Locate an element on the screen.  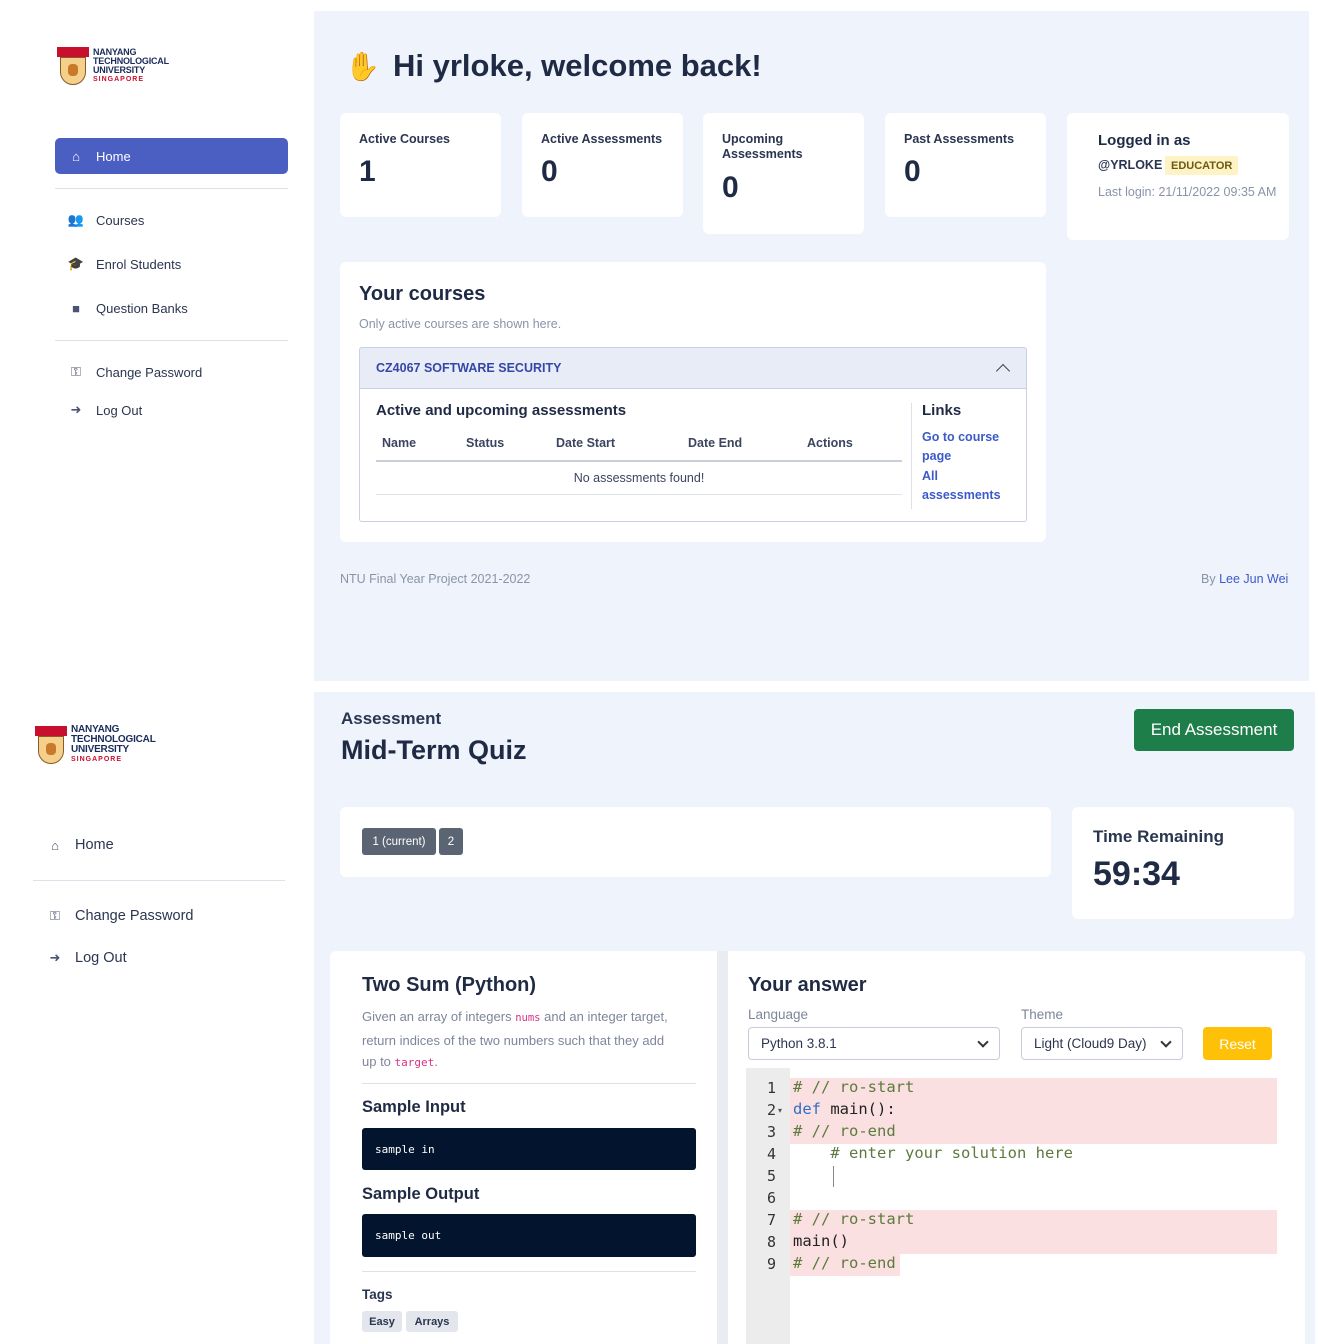
sidebar-item-label: Question Banks is located at coordinates (142, 308).